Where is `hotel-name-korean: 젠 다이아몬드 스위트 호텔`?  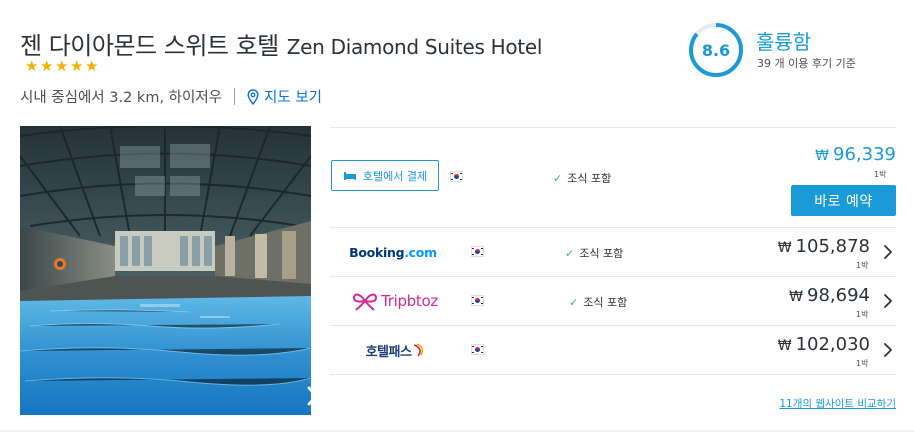 hotel-name-korean: 젠 다이아몬드 스위트 호텔 is located at coordinates (149, 46).